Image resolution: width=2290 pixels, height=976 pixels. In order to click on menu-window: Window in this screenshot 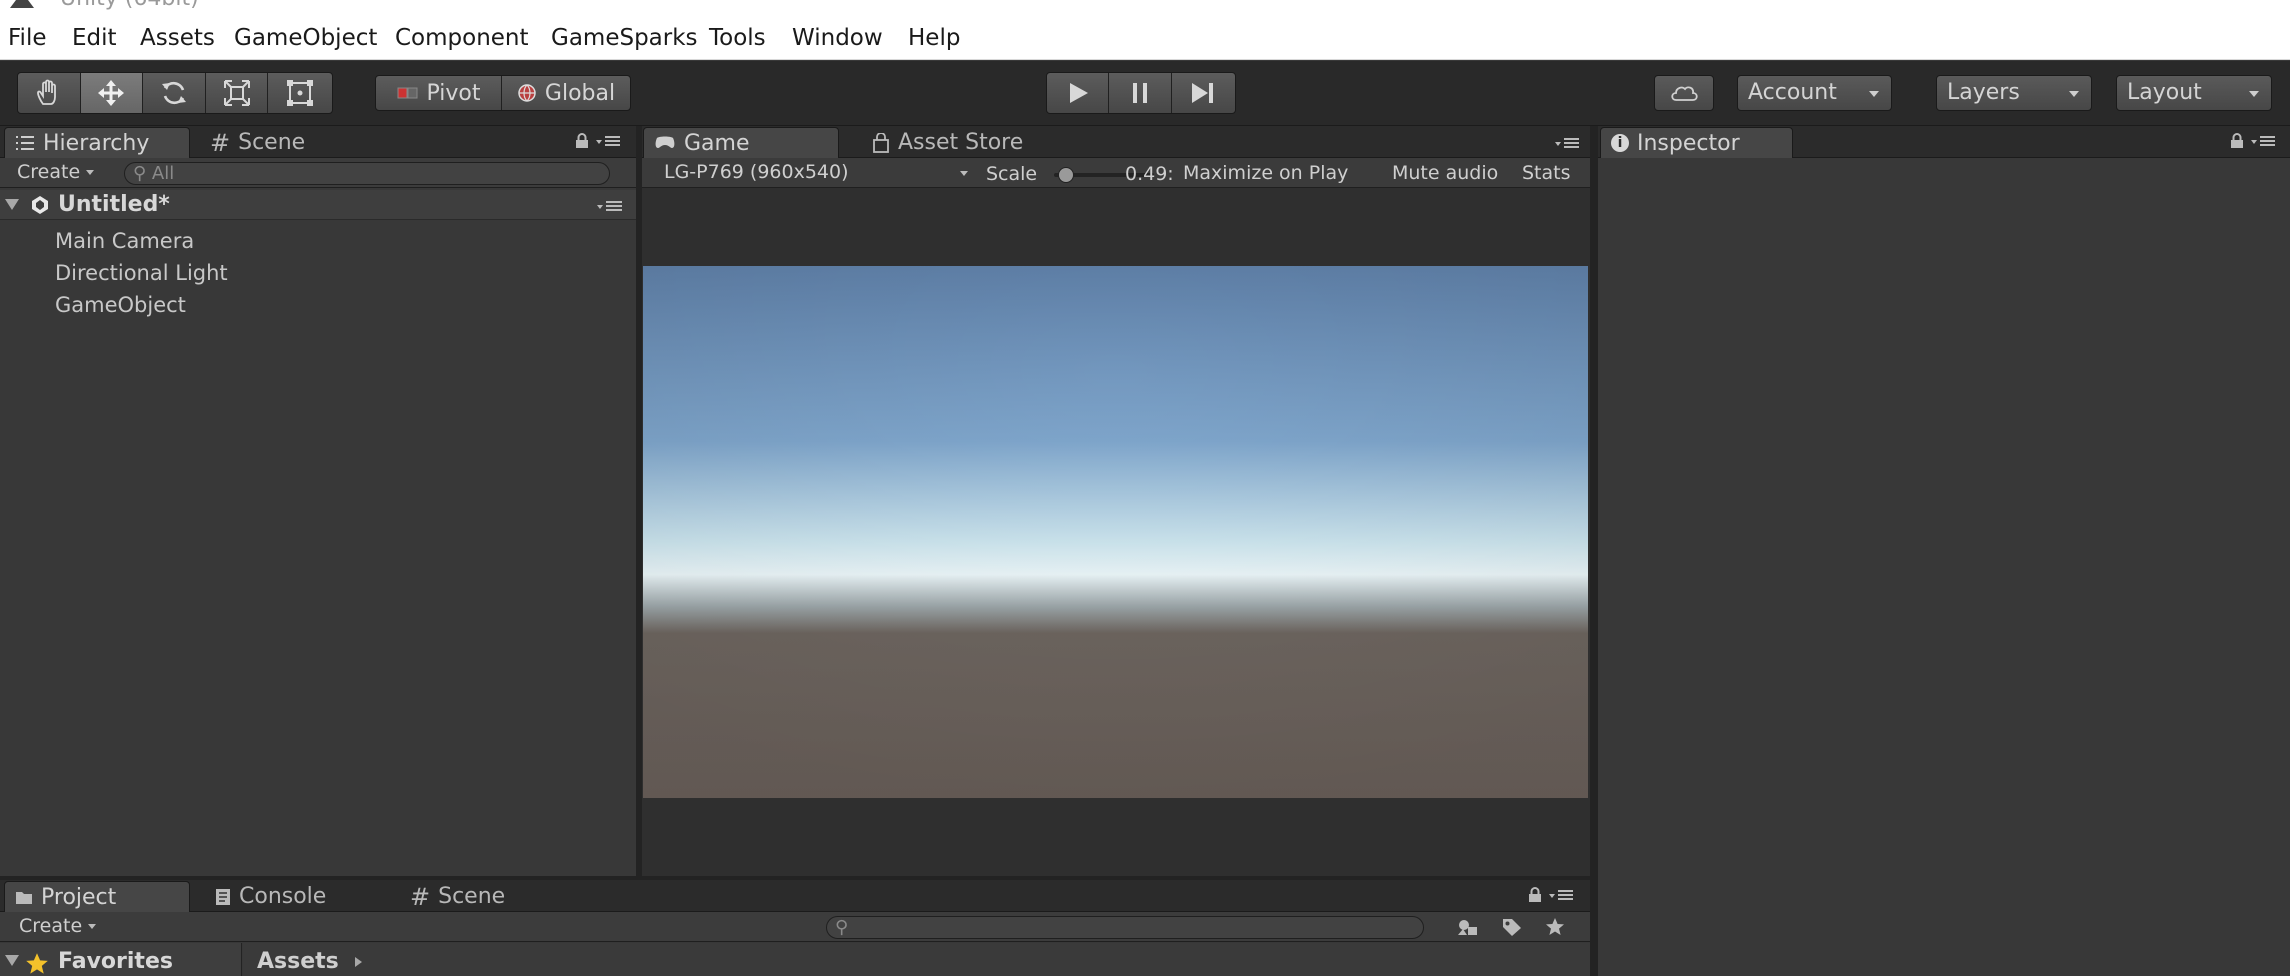, I will do `click(837, 38)`.